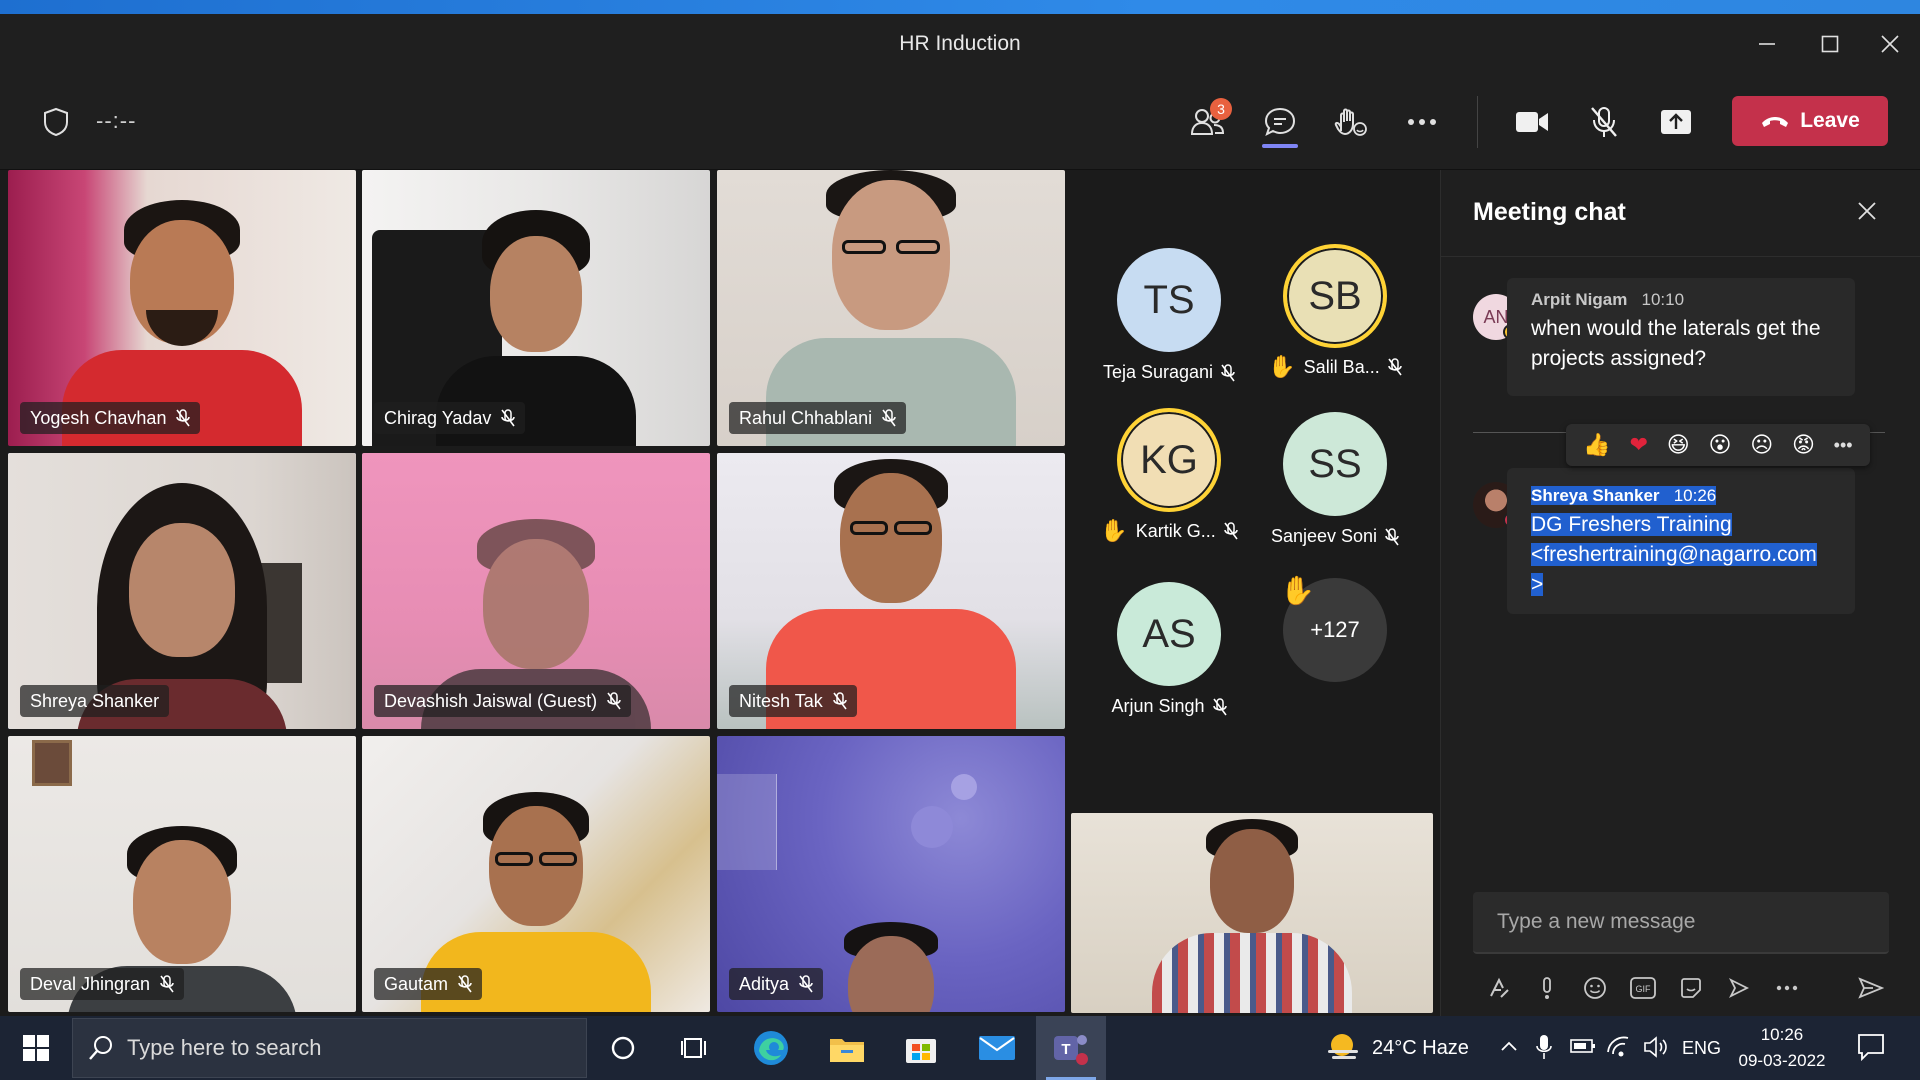 The image size is (1920, 1080). What do you see at coordinates (1676, 122) in the screenshot?
I see `share-button` at bounding box center [1676, 122].